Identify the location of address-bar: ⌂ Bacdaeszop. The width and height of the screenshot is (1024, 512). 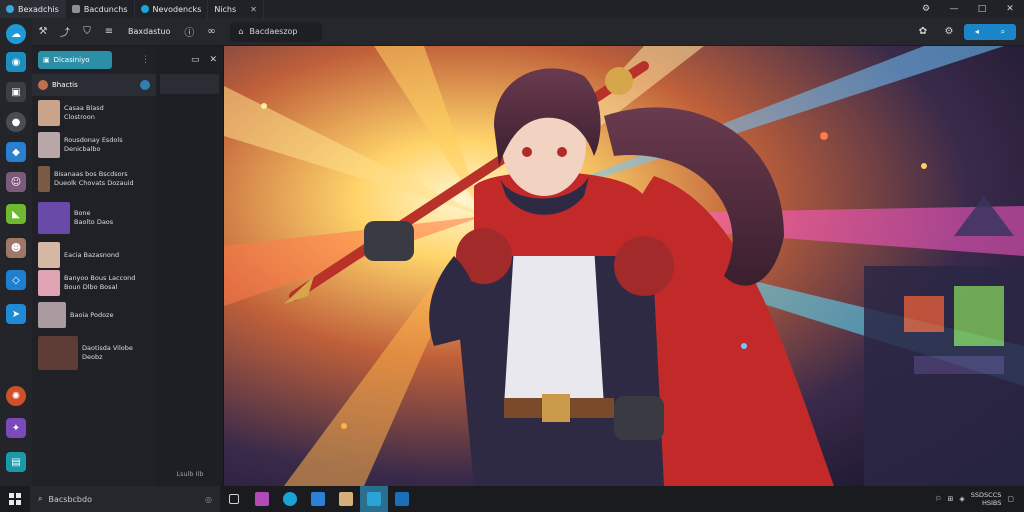
(276, 31).